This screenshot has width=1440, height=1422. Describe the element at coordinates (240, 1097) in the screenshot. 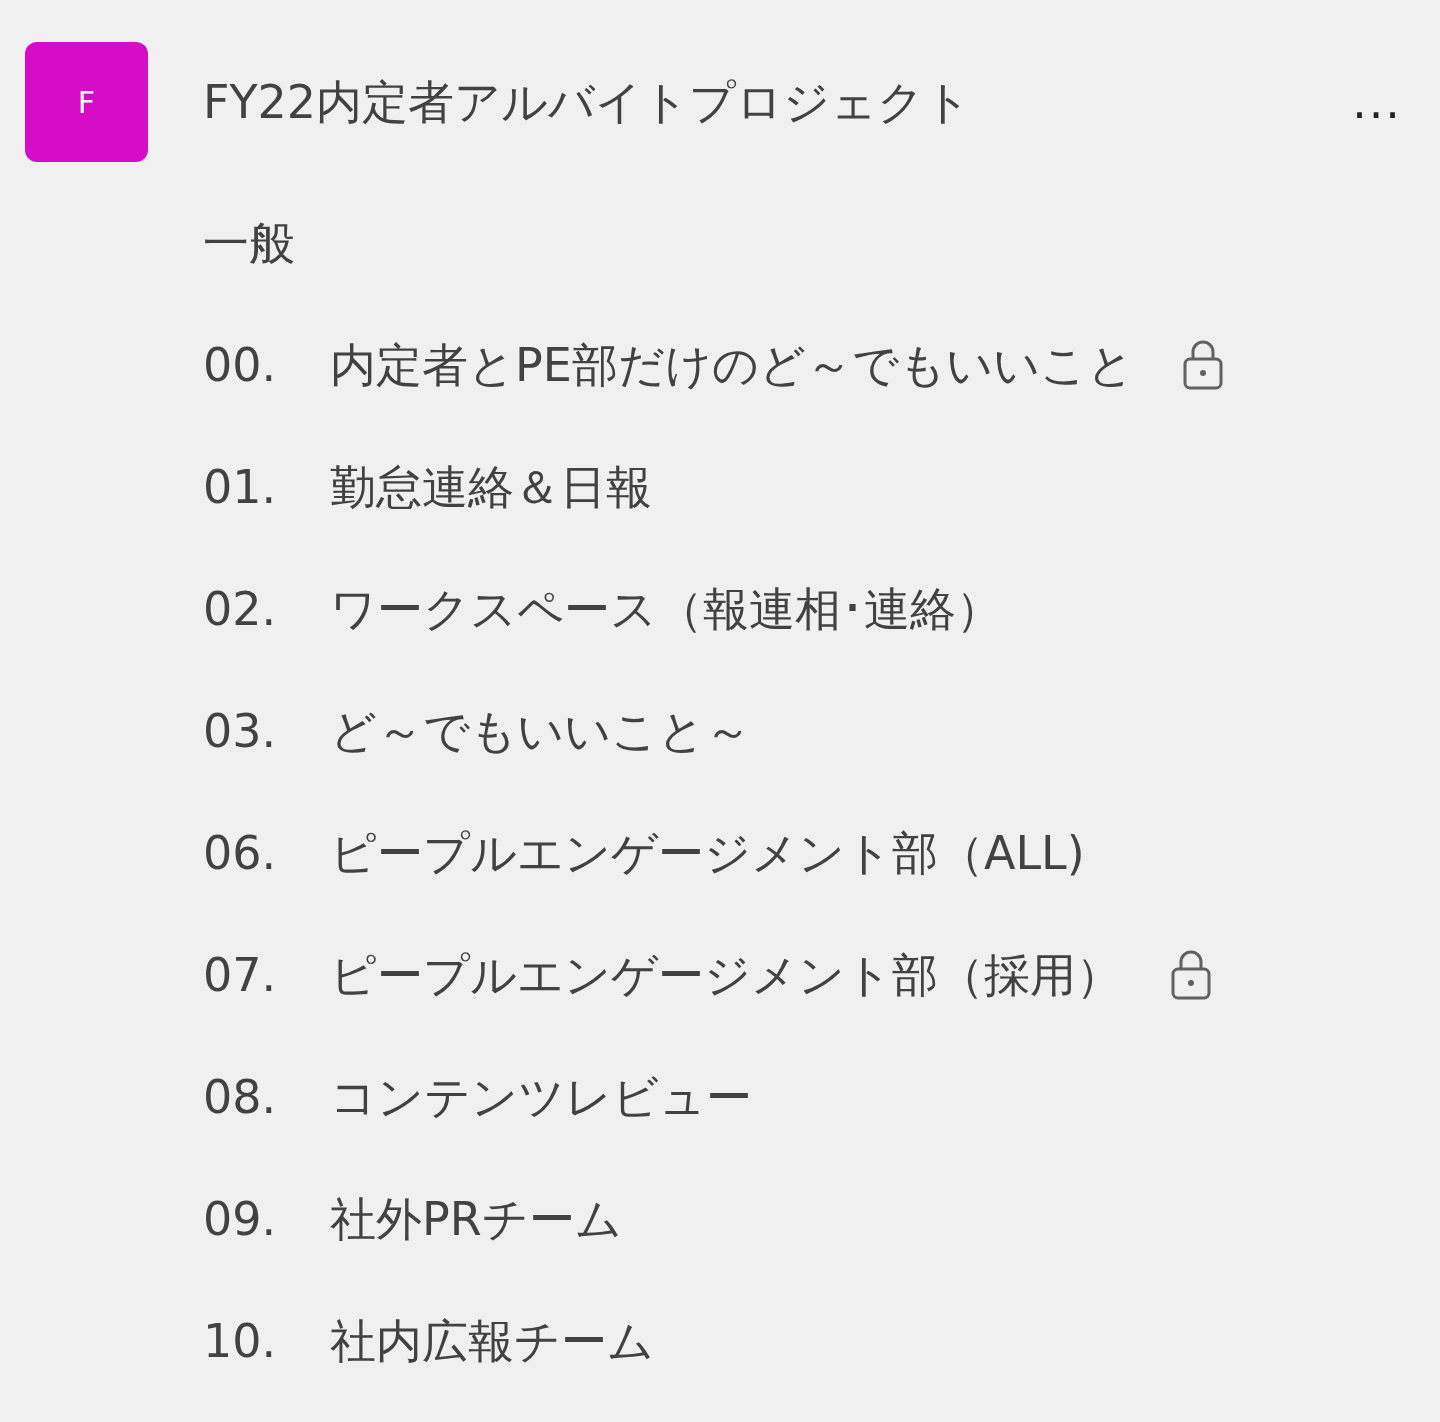

I see `channel-number: 08.` at that location.